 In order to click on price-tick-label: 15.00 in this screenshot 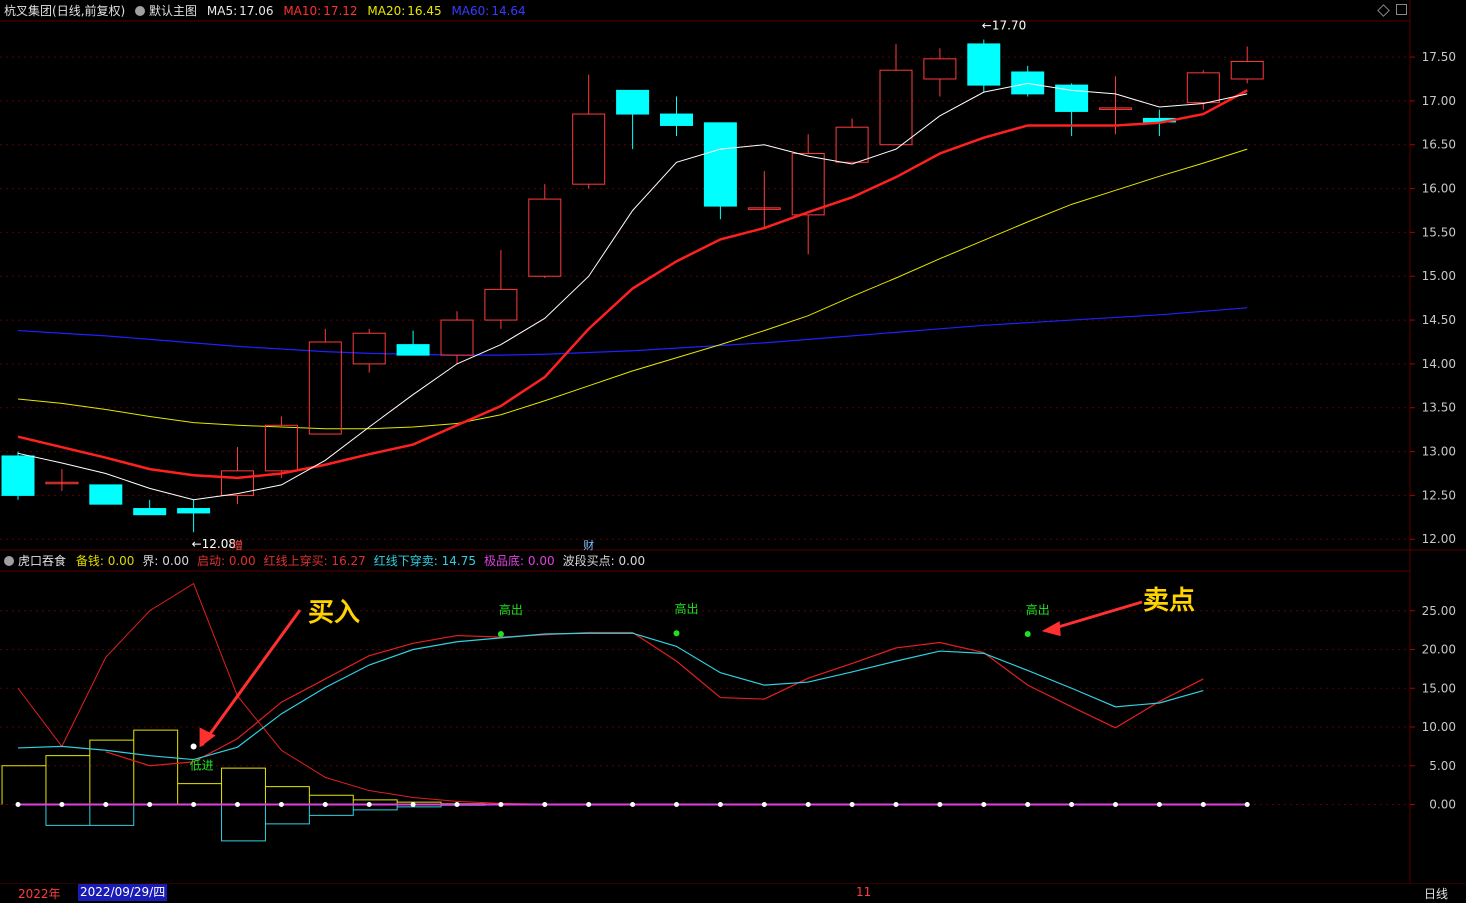, I will do `click(1439, 276)`.